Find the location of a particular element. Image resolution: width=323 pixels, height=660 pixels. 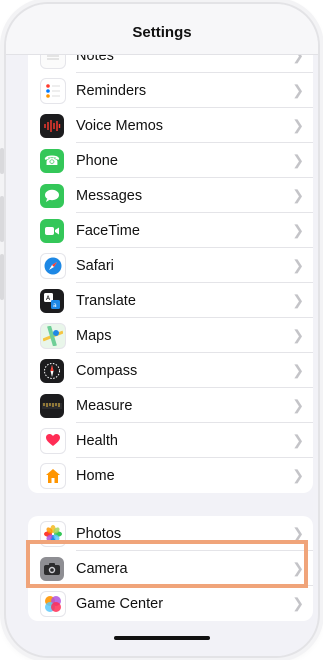

settings-row-voice-memos: Voice Memos ❯ is located at coordinates (170, 125).